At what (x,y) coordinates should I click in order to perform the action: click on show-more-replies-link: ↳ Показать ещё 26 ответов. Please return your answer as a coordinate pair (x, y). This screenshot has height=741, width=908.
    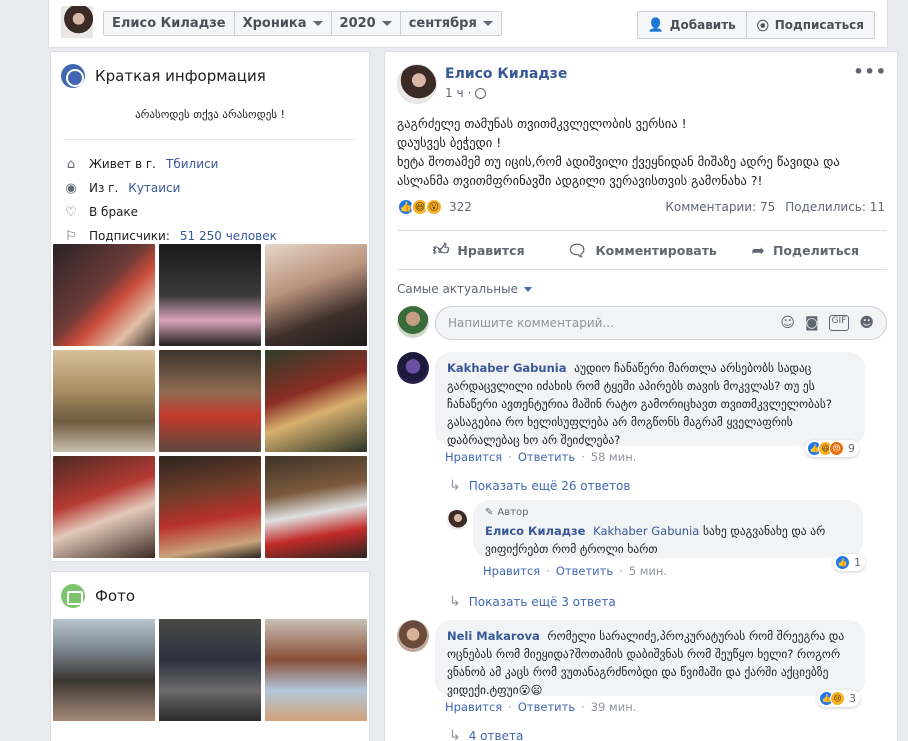
    Looking at the image, I should click on (539, 486).